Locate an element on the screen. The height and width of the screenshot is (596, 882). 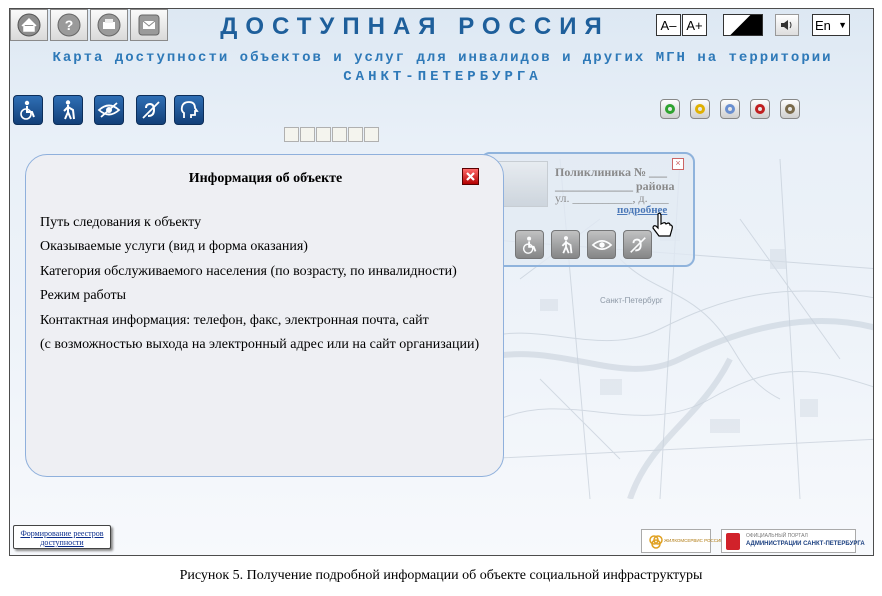
partner-logo-1-text: ЖИЛКОМСЕРВИС РОССИИ is located at coordinates (694, 540).